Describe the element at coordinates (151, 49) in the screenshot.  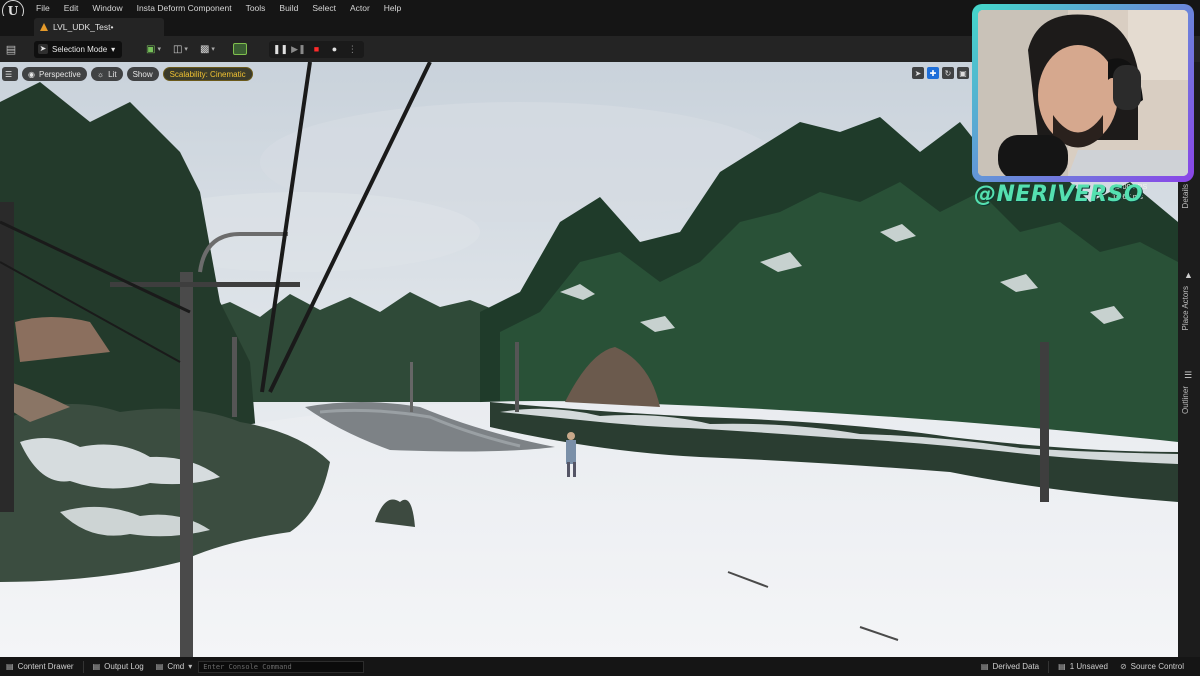
I see `add-cube-icon: ▣` at that location.